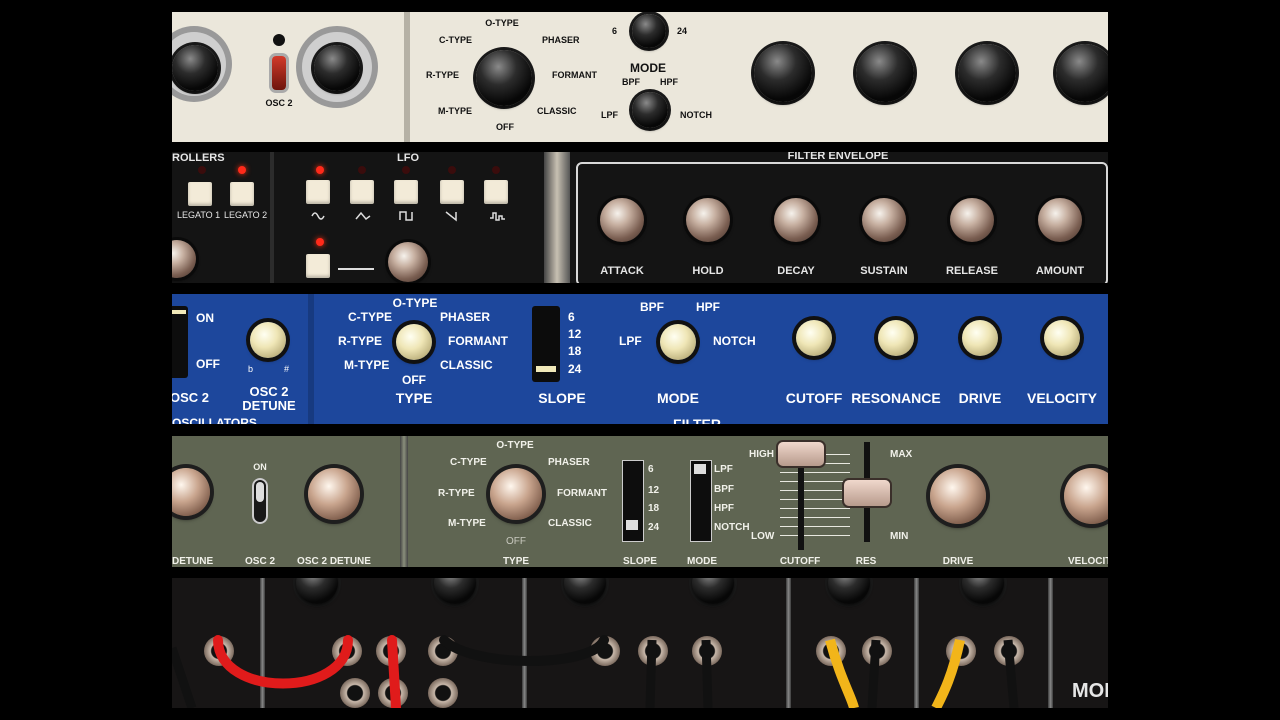 This screenshot has height=720, width=1280. Describe the element at coordinates (362, 192) in the screenshot. I see `lfo-wave-triangle-button` at that location.